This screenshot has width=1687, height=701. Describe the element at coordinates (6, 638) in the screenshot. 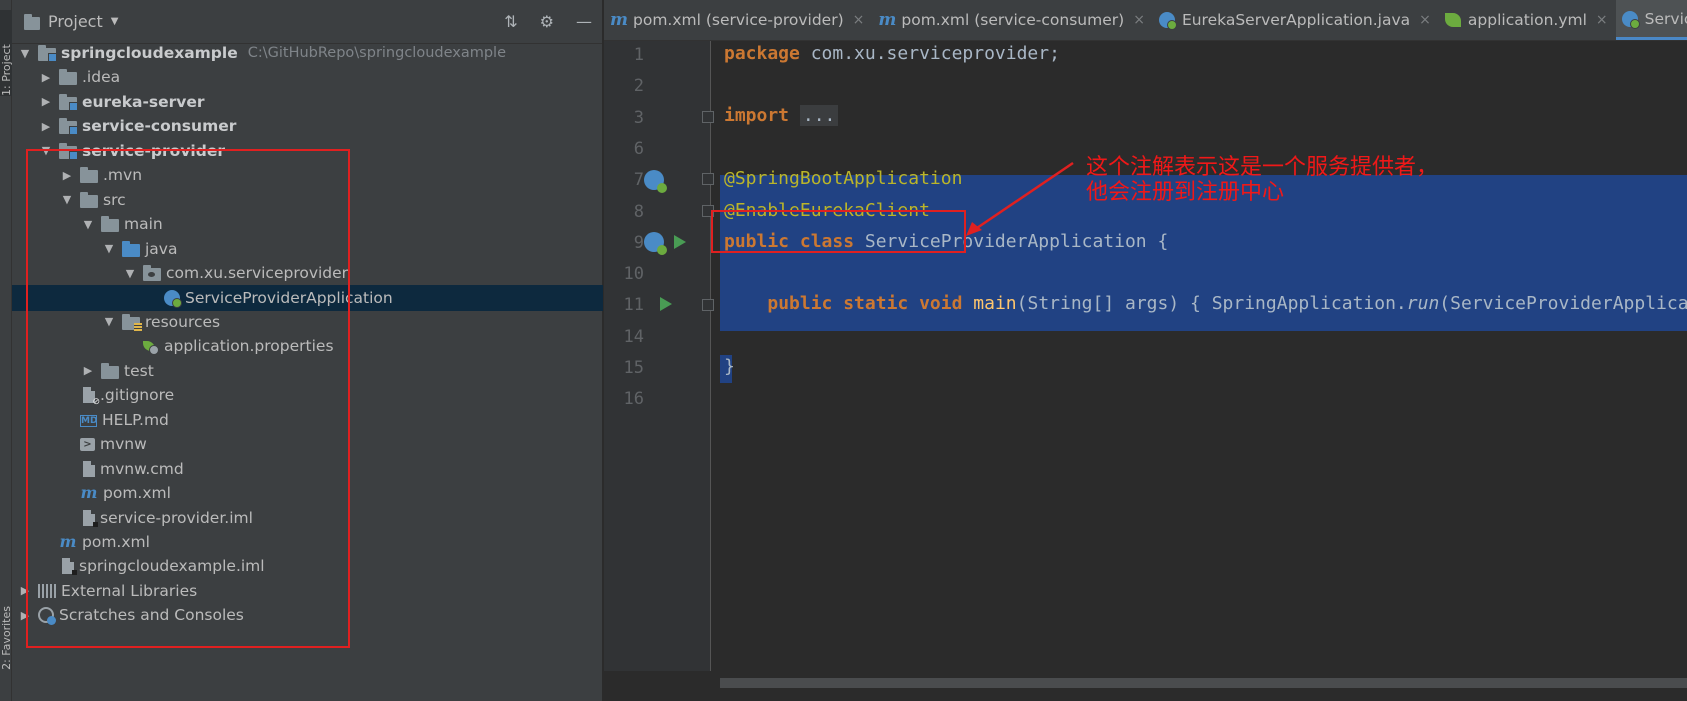

I see `favorites-tool-tab: 2: Favorites` at that location.